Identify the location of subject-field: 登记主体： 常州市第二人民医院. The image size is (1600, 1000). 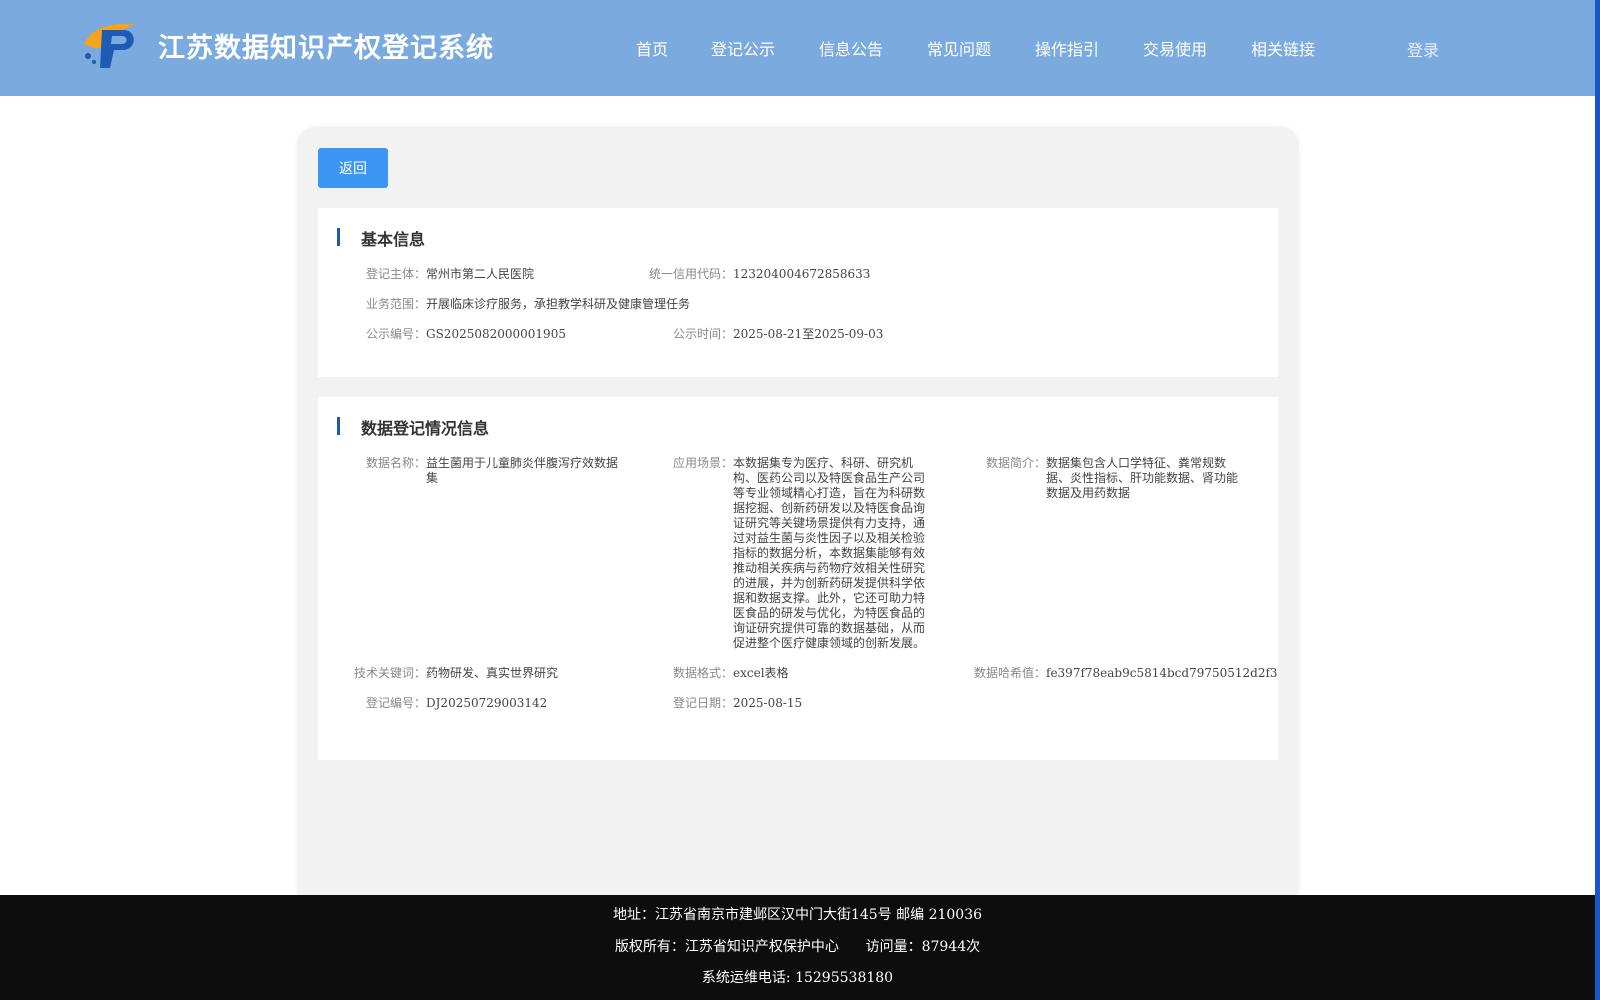
(441, 274).